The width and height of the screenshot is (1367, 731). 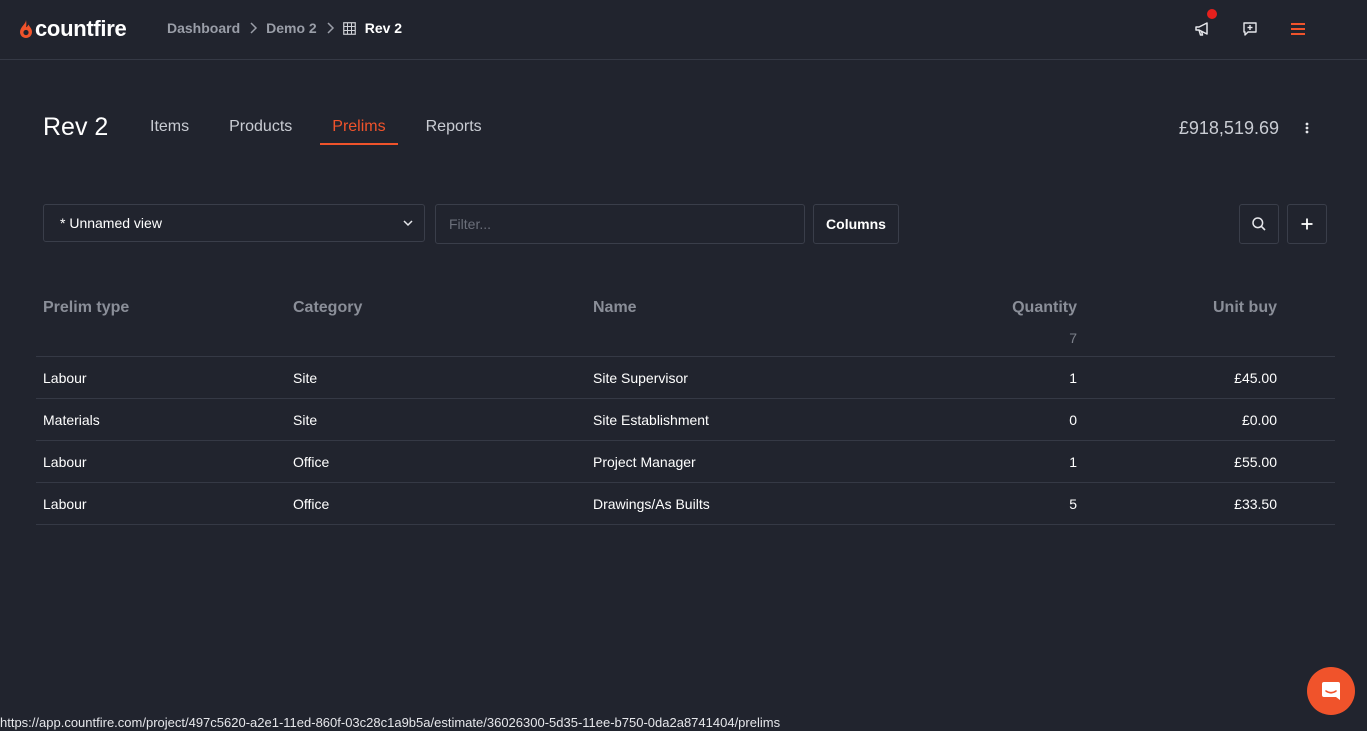 I want to click on cell-unit-buy: £33.50, so click(x=1255, y=504).